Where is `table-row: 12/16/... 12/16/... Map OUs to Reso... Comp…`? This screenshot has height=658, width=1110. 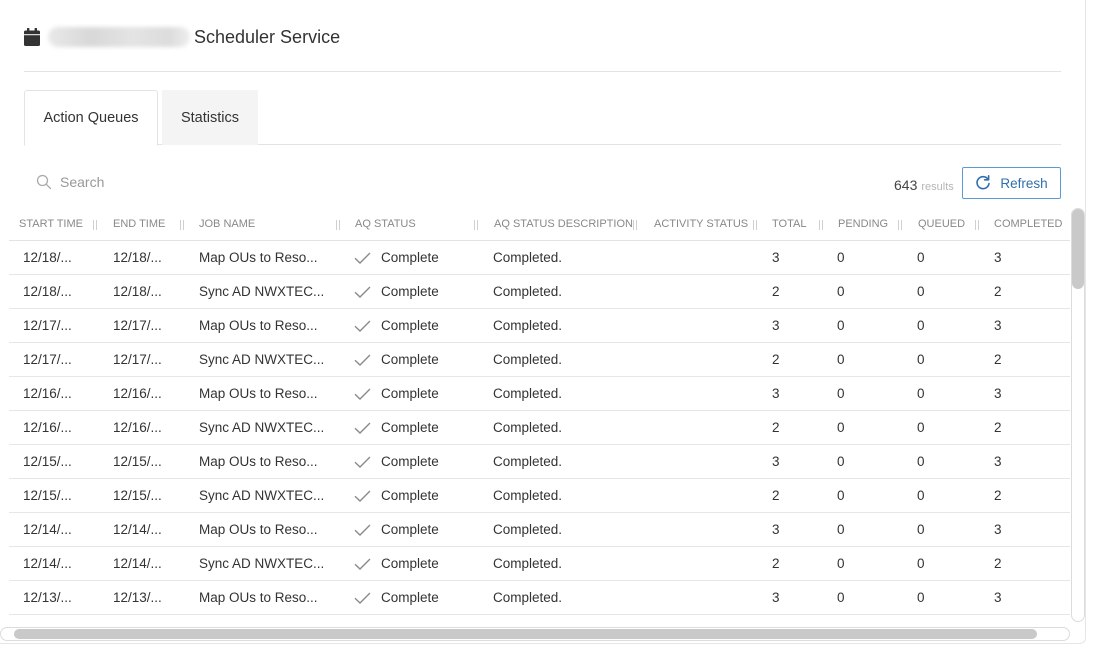 table-row: 12/16/... 12/16/... Map OUs to Reso... Comp… is located at coordinates (539, 394).